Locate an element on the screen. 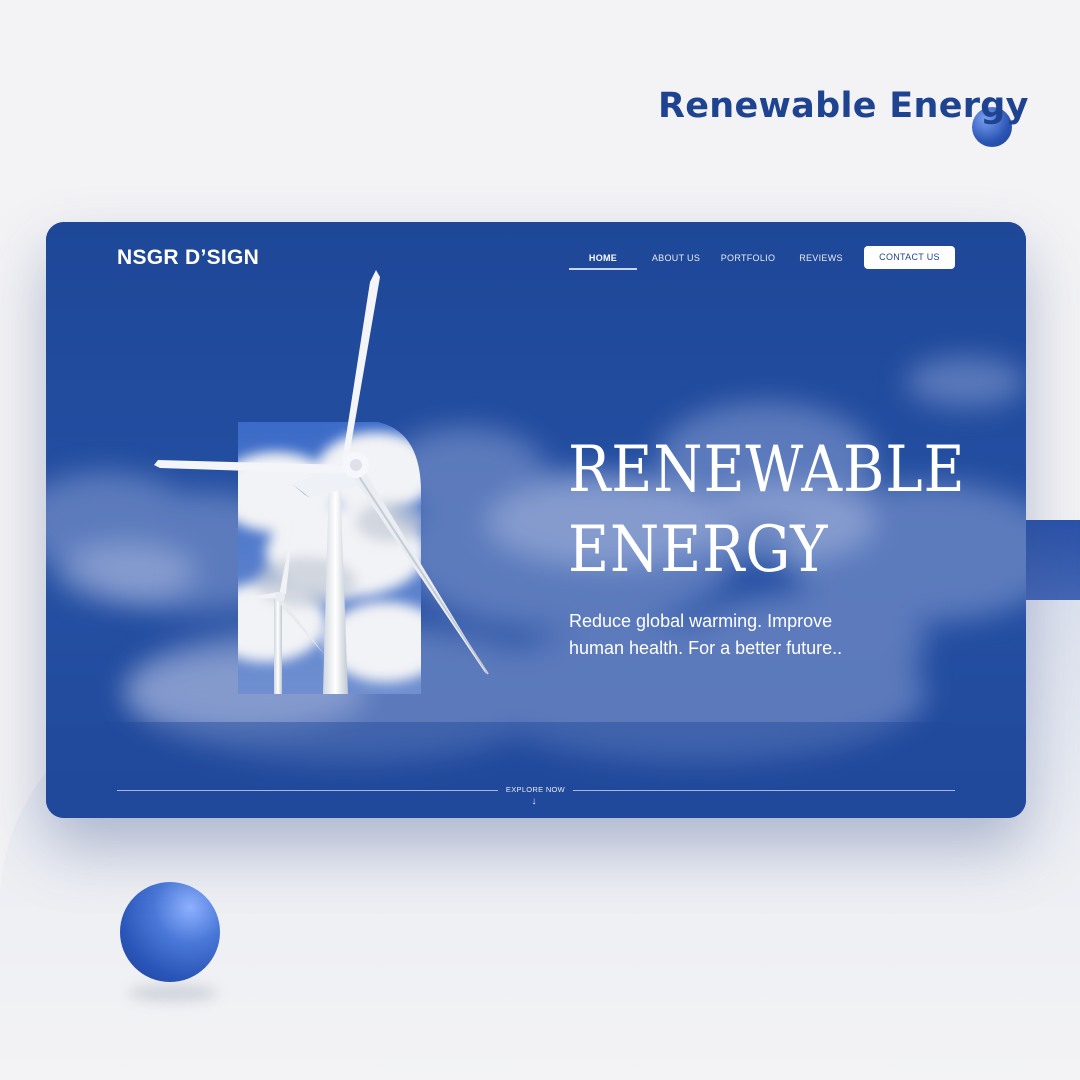  site-logo: NSGR D’SIGN is located at coordinates (188, 258).